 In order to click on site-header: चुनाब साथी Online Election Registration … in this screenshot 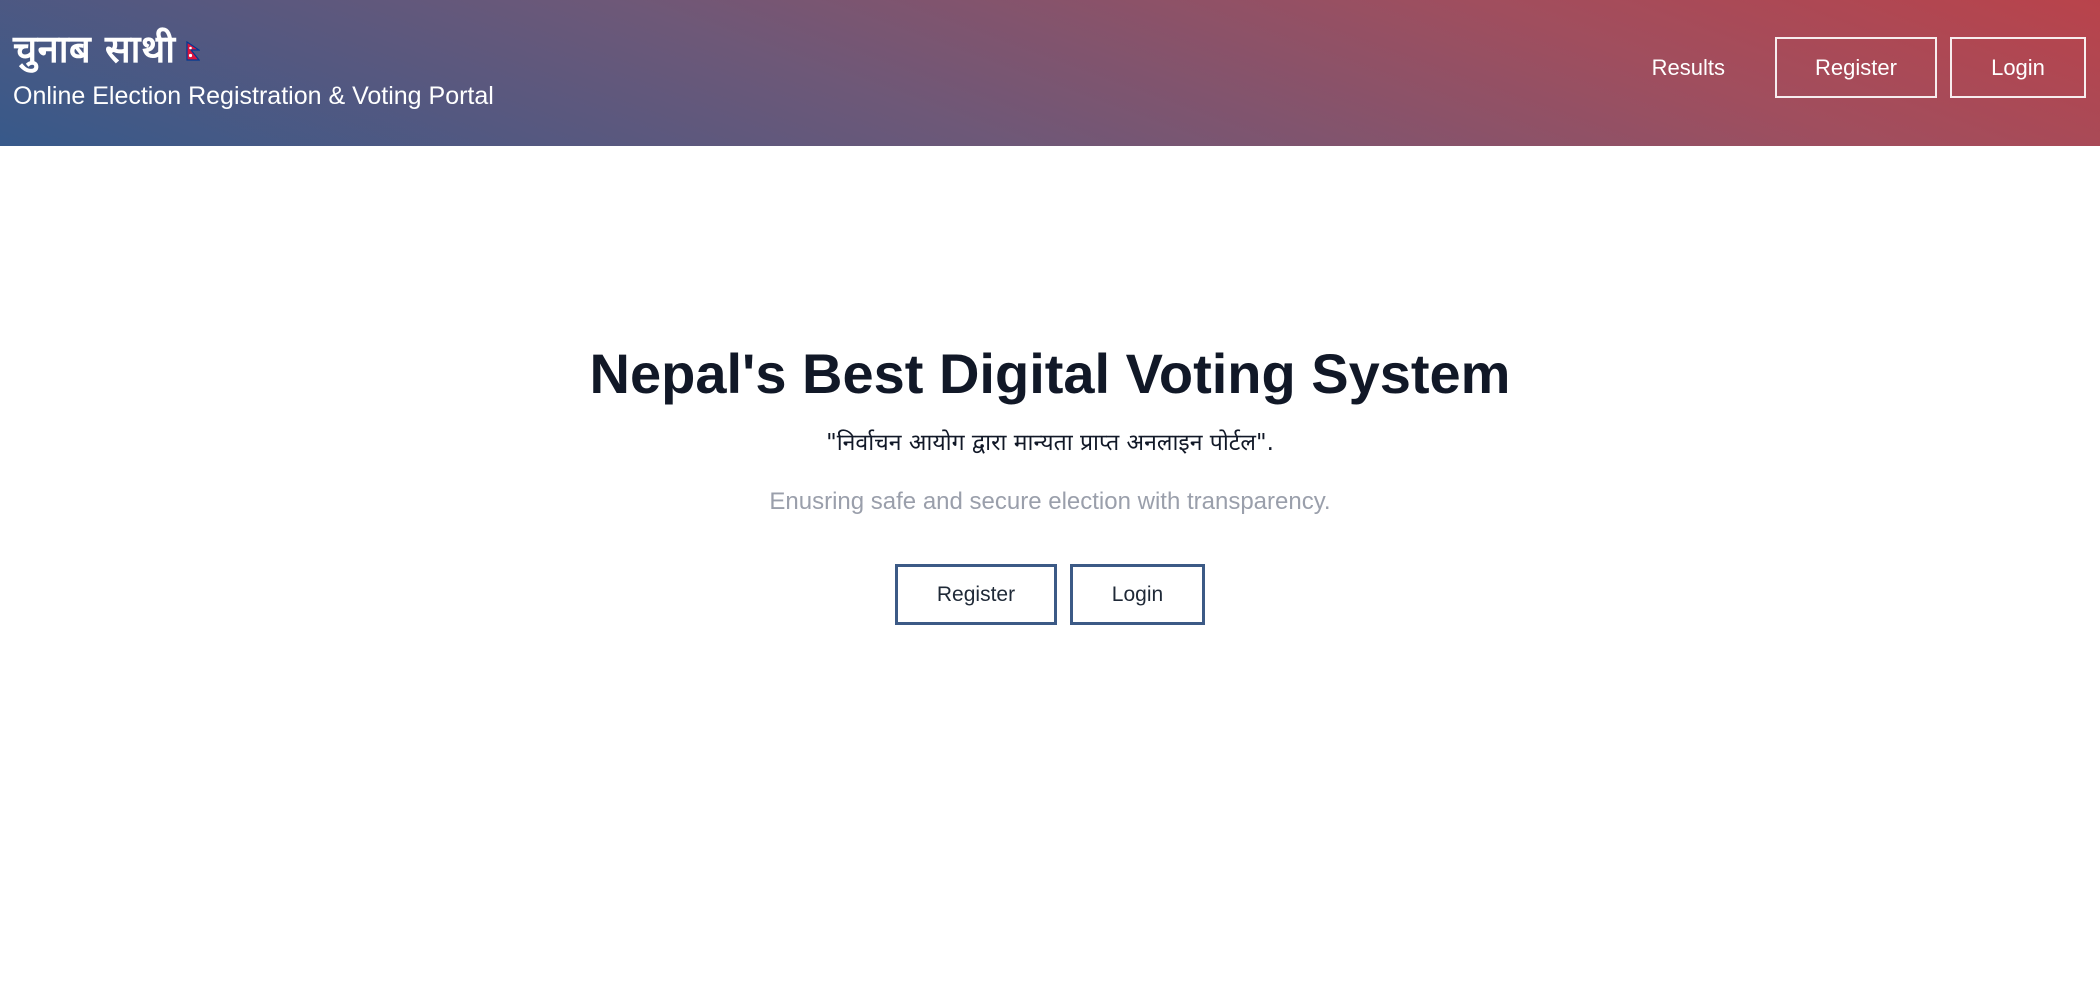, I will do `click(1050, 73)`.